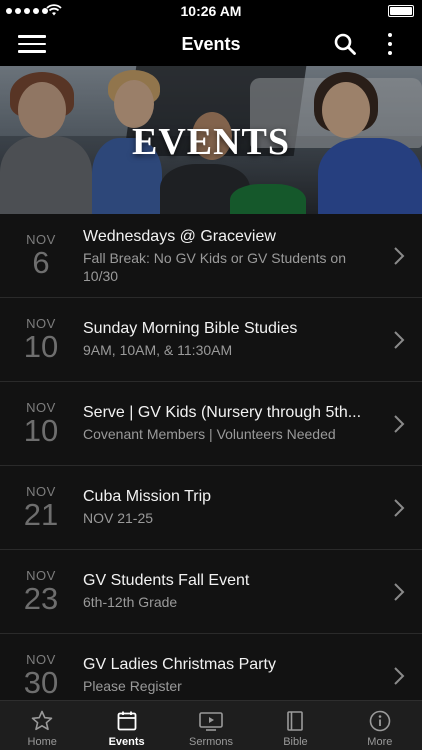 This screenshot has height=750, width=422. I want to click on book-icon, so click(295, 721).